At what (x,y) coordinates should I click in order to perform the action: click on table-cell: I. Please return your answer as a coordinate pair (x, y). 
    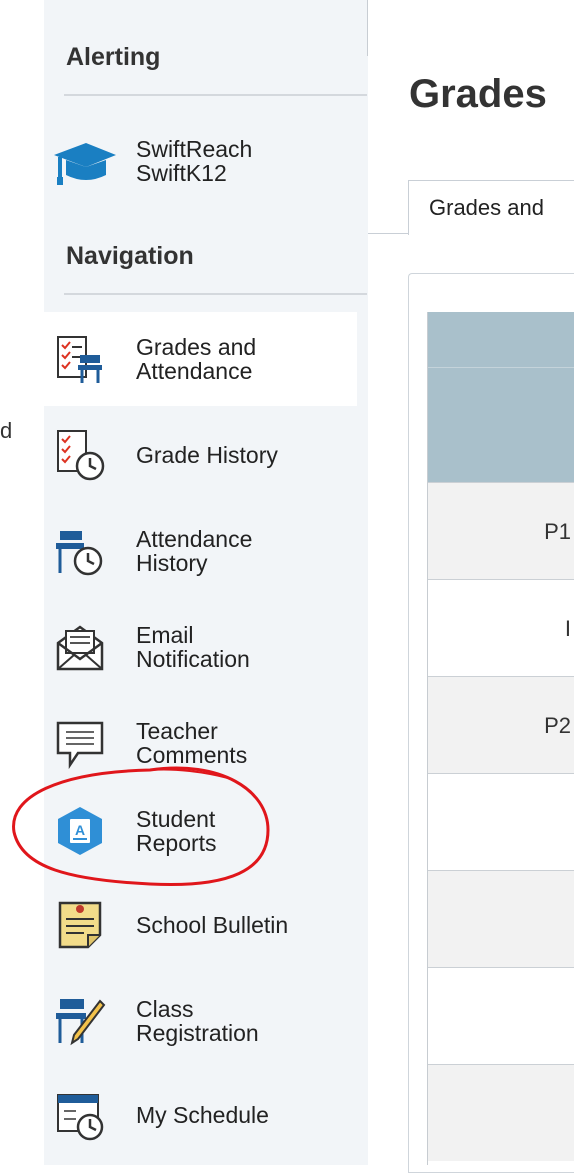
    Looking at the image, I should click on (567, 628).